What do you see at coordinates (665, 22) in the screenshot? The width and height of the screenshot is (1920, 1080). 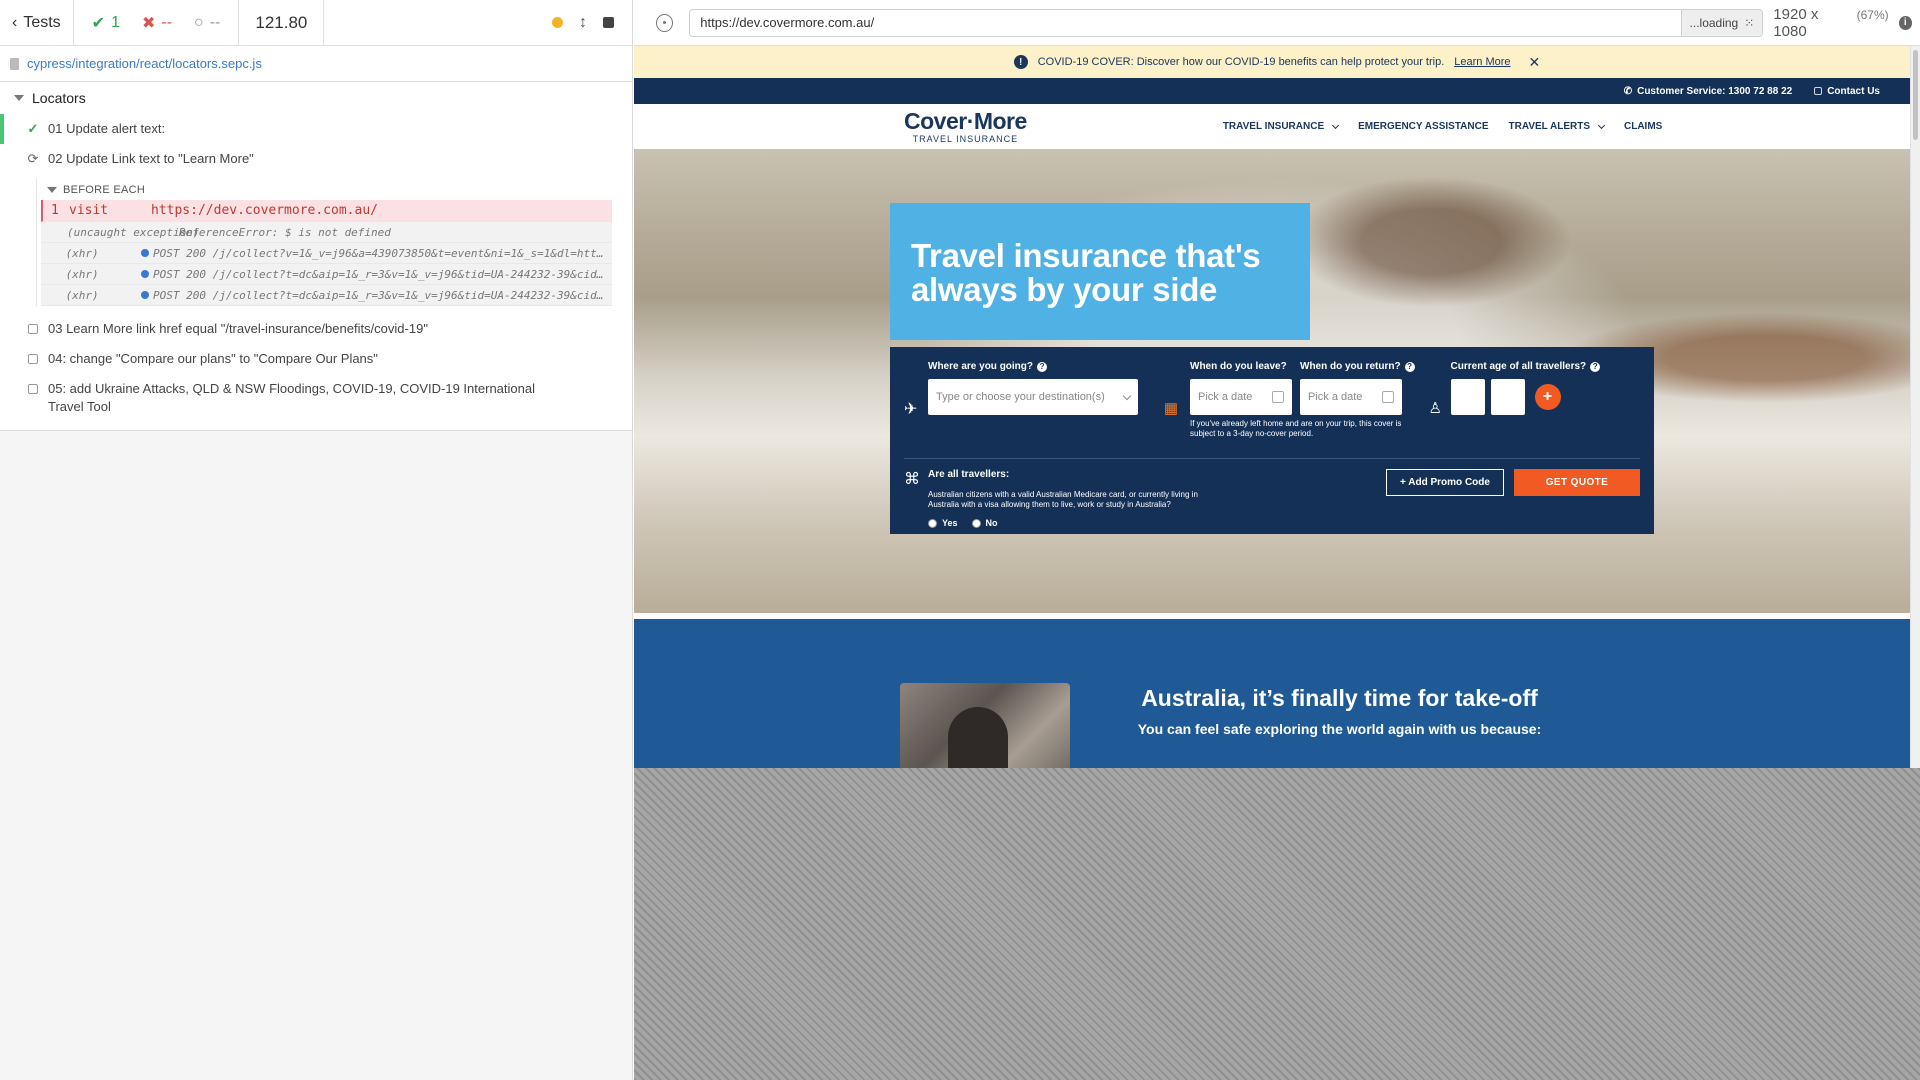 I see `selector-playground-icon` at bounding box center [665, 22].